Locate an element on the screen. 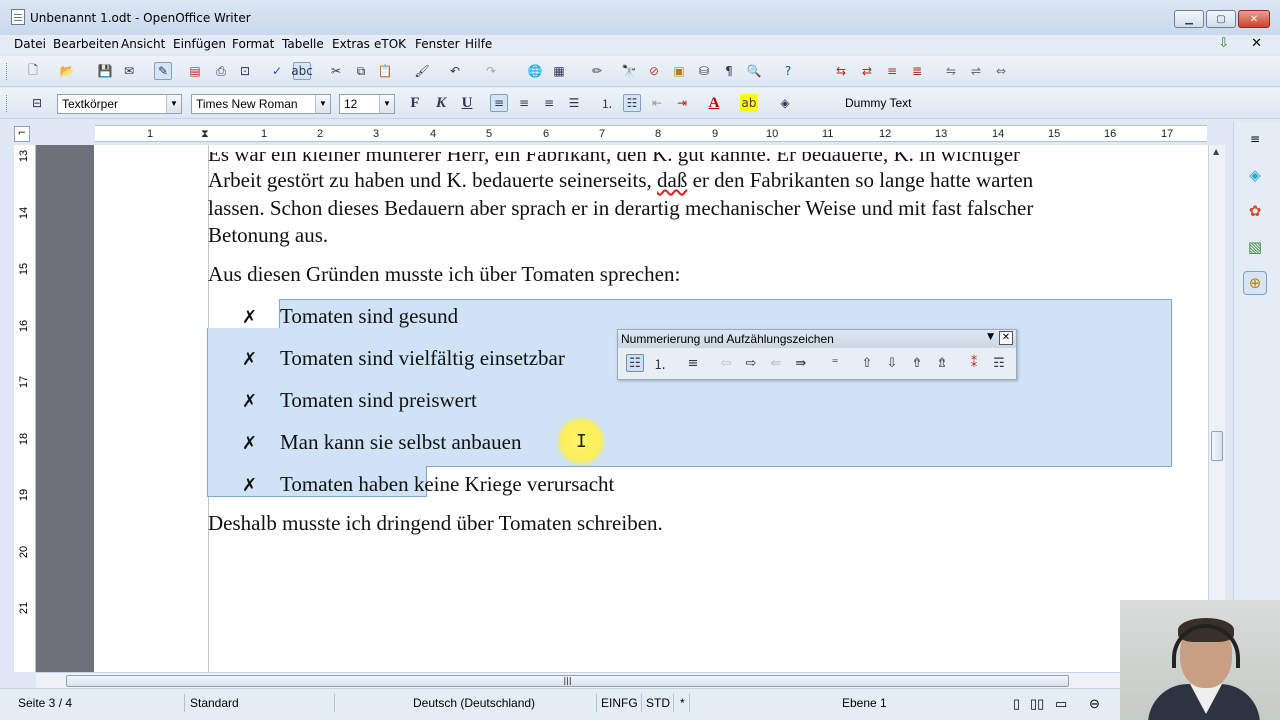 The width and height of the screenshot is (1280, 720). find-replace-icon: 🔭 is located at coordinates (629, 71).